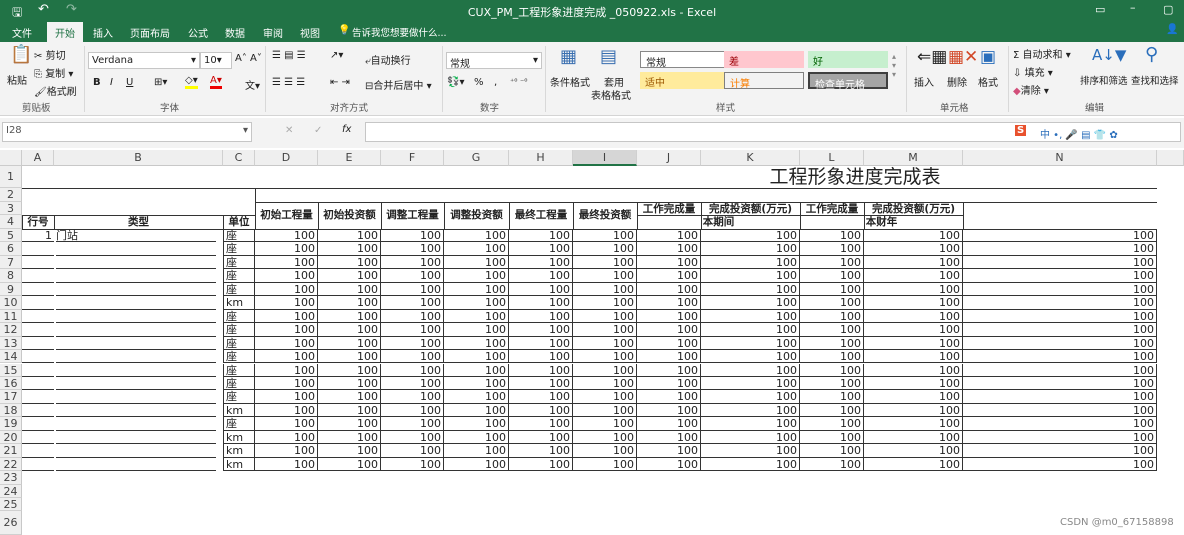 The image size is (1184, 535). What do you see at coordinates (11, 343) in the screenshot?
I see `row-header-13: 13` at bounding box center [11, 343].